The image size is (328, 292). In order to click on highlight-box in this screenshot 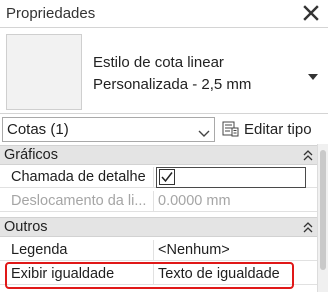, I will do `click(149, 275)`.